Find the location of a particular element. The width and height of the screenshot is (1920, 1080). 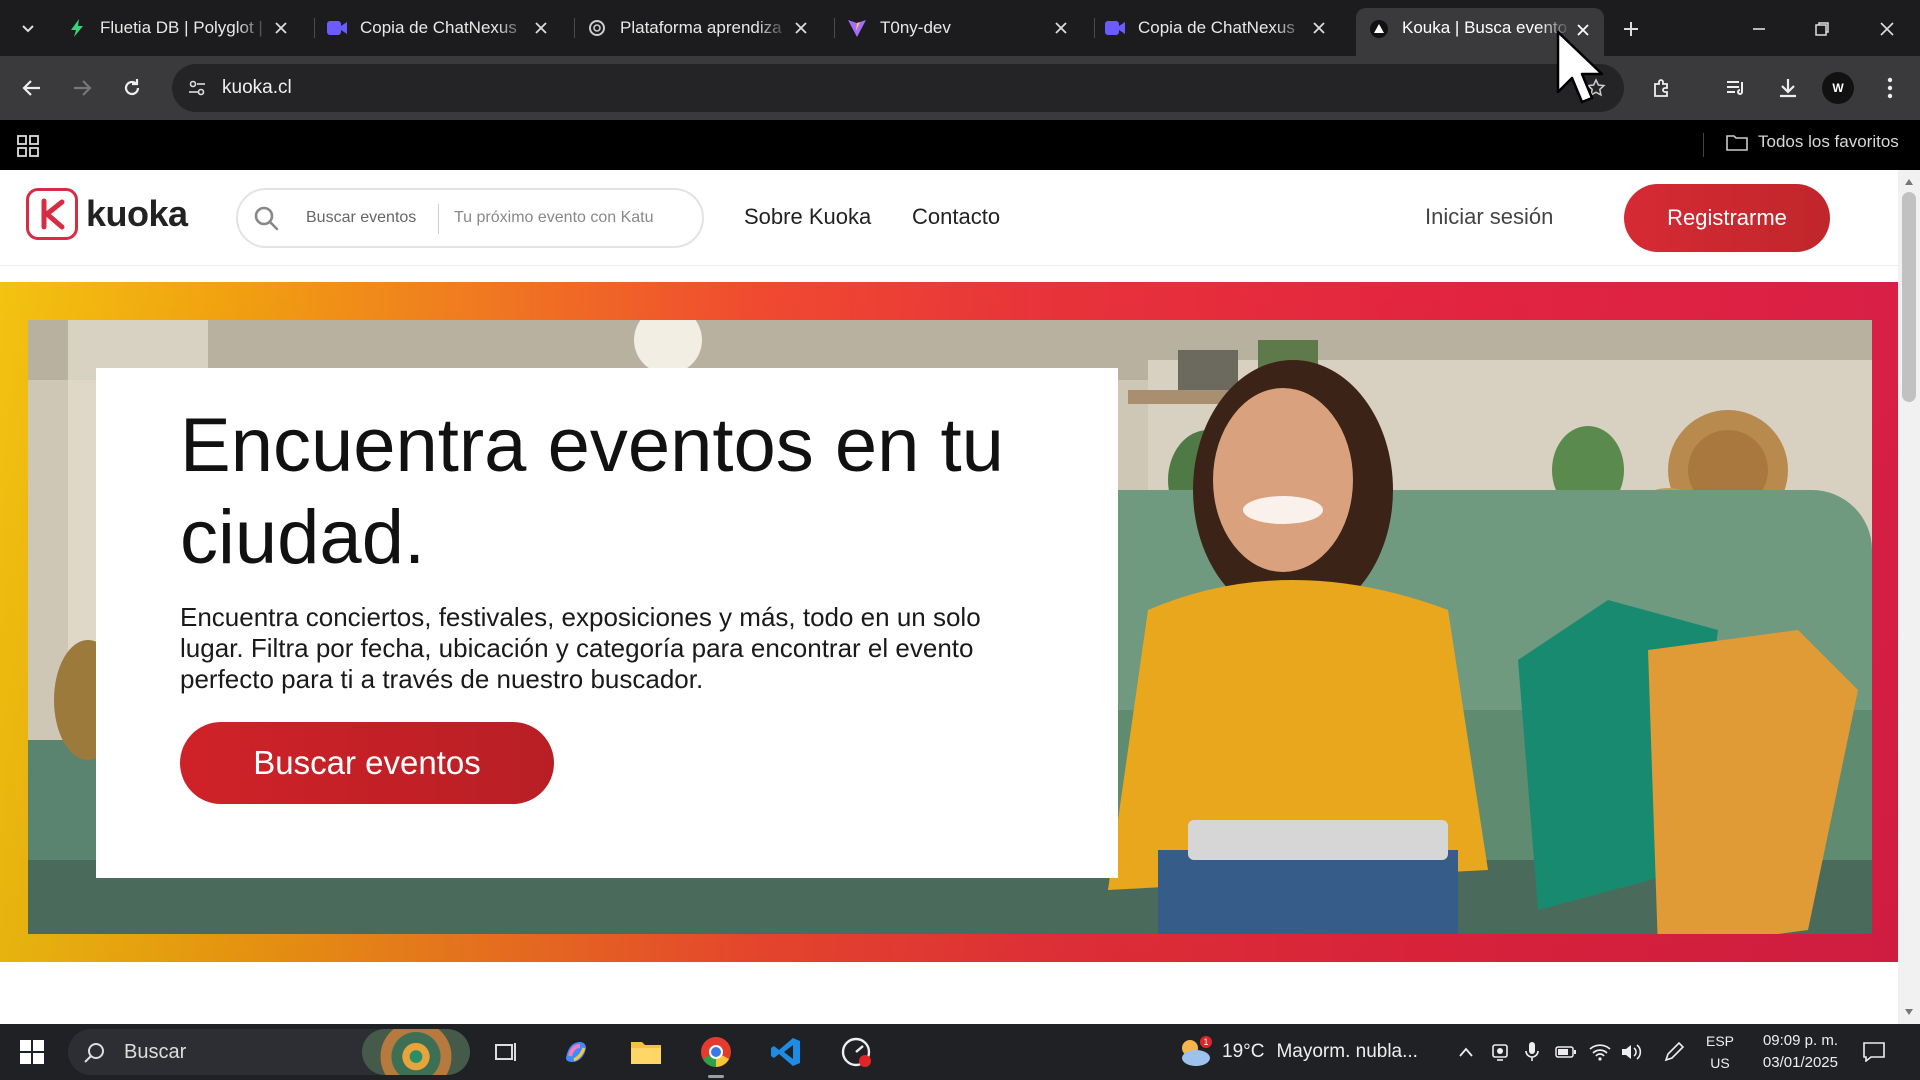

tab-title: Plataforma aprendiza is located at coordinates (701, 27).